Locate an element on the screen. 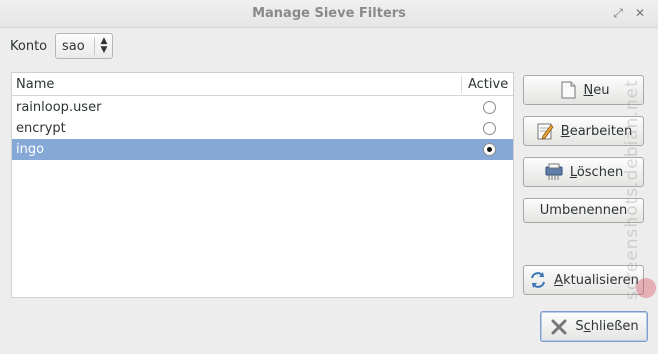  updown-arrows-icon: ▲ ▼ is located at coordinates (104, 45).